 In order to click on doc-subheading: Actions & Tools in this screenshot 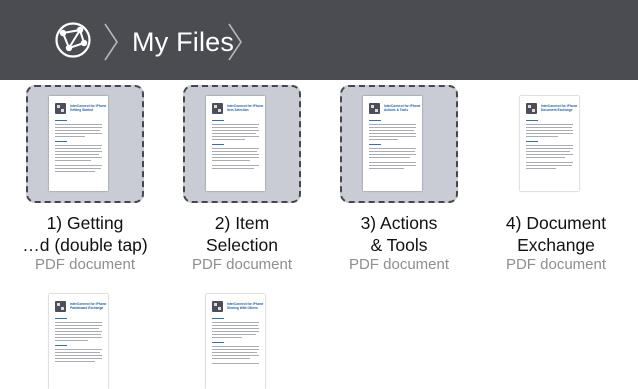, I will do `click(396, 110)`.